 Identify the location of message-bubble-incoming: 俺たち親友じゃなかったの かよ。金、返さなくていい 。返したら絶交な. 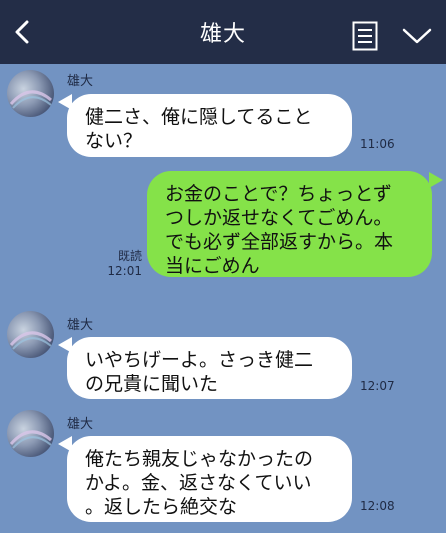
(209, 479).